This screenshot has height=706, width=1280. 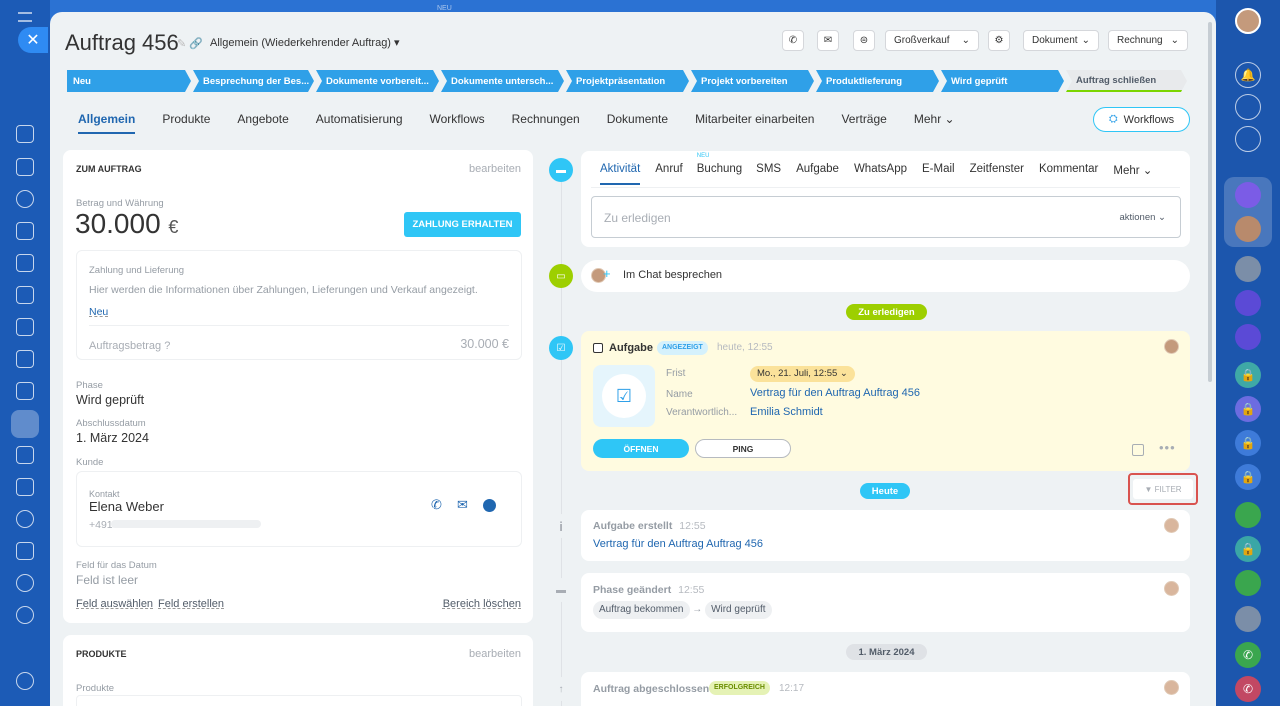 What do you see at coordinates (25, 615) in the screenshot?
I see `sidebar-icon-marketing` at bounding box center [25, 615].